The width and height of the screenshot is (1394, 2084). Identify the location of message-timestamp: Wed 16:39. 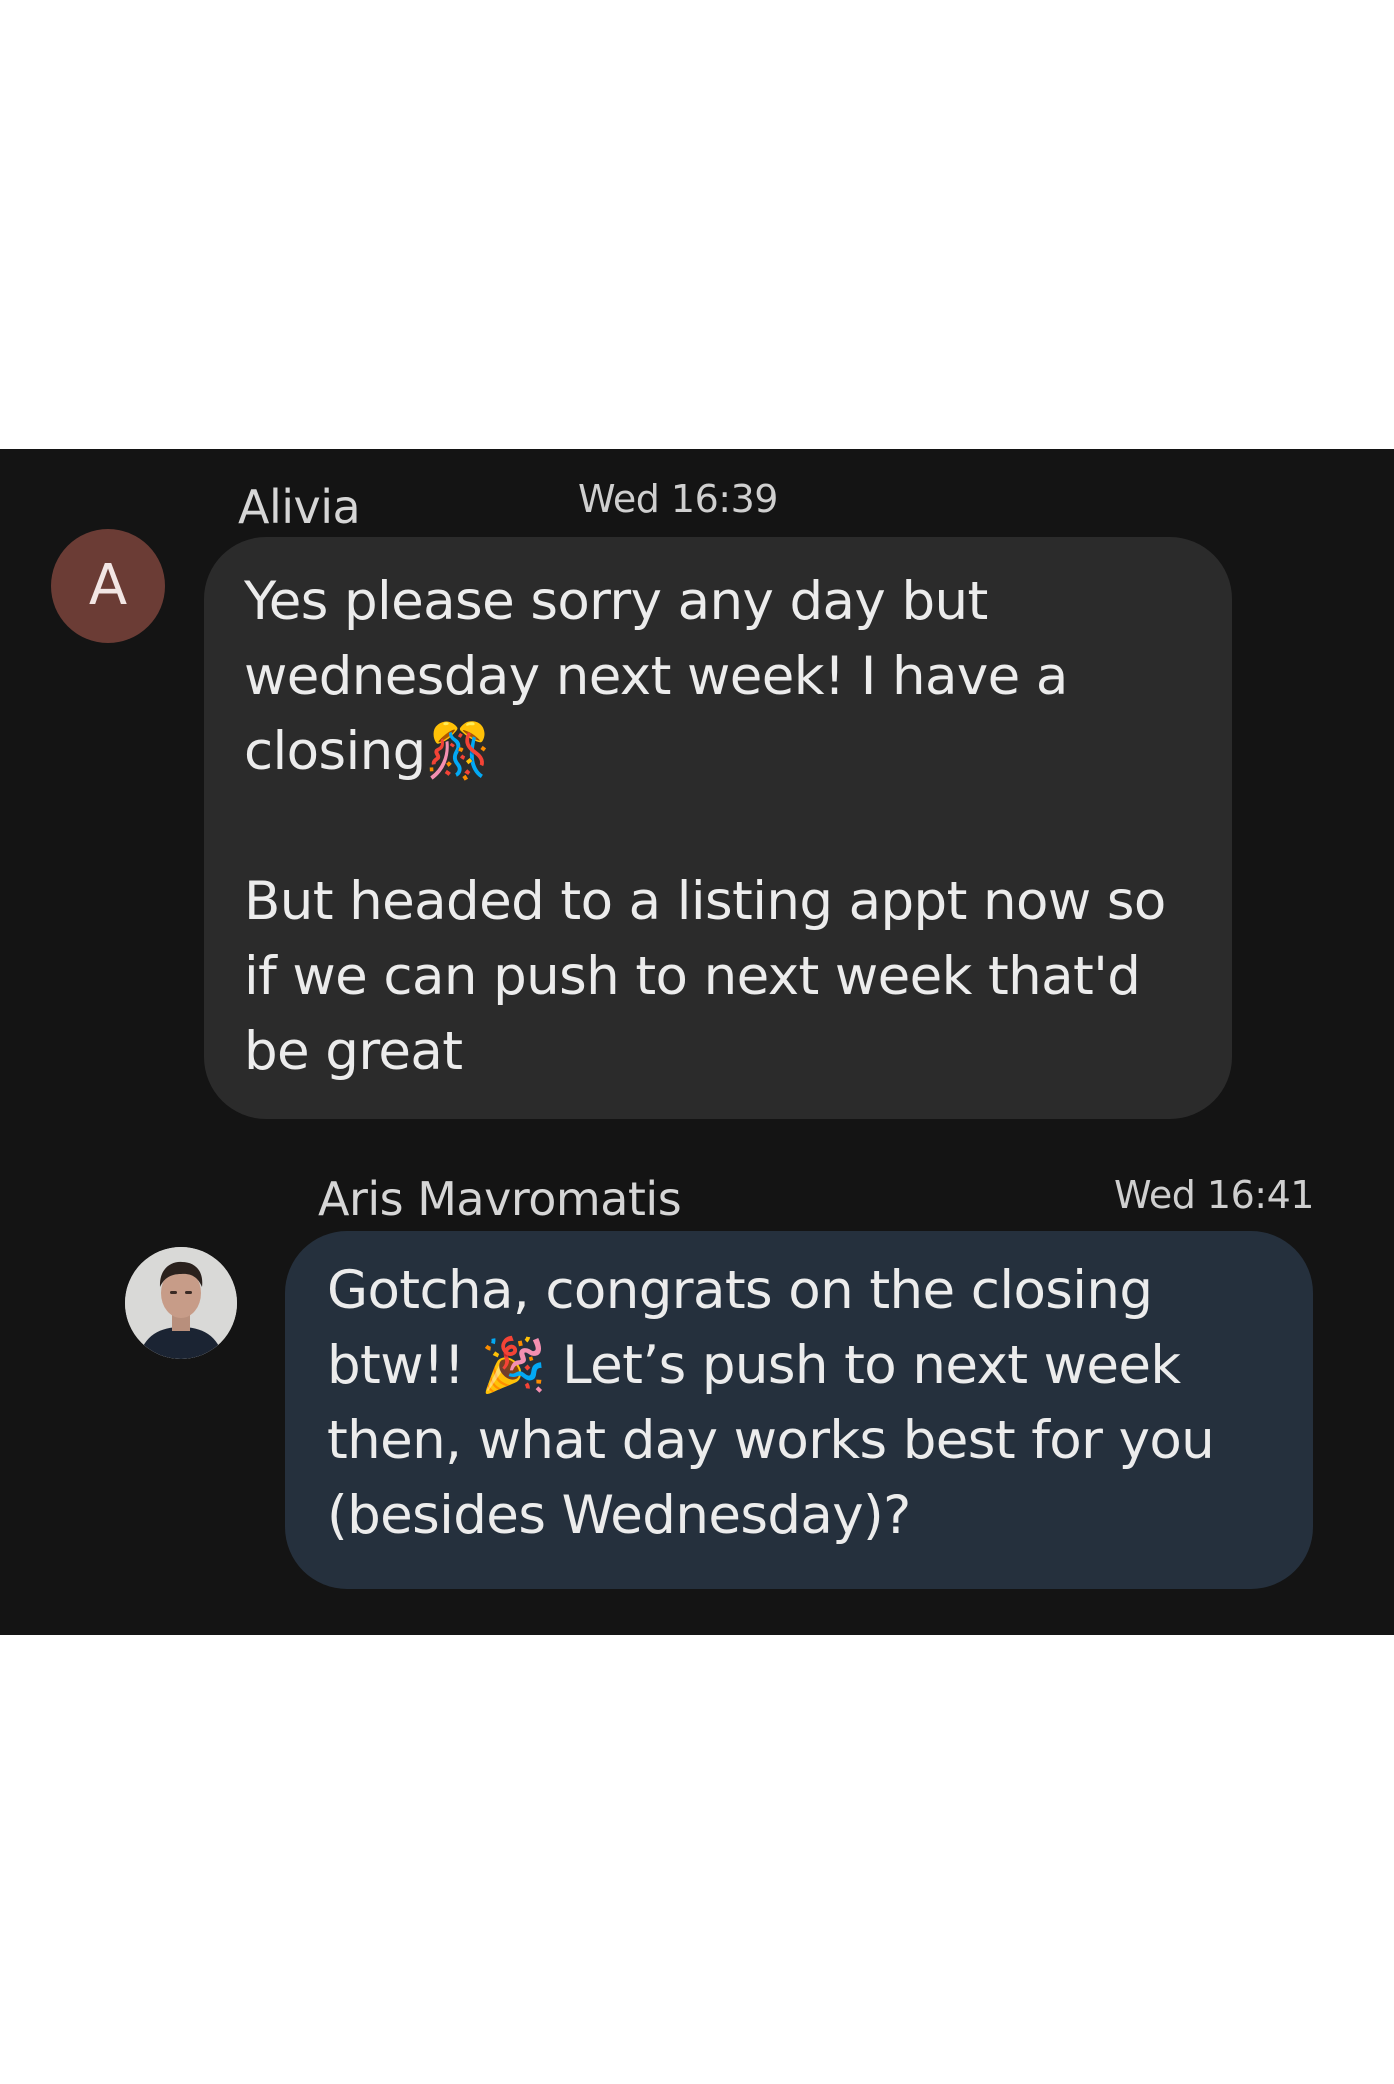
(678, 499).